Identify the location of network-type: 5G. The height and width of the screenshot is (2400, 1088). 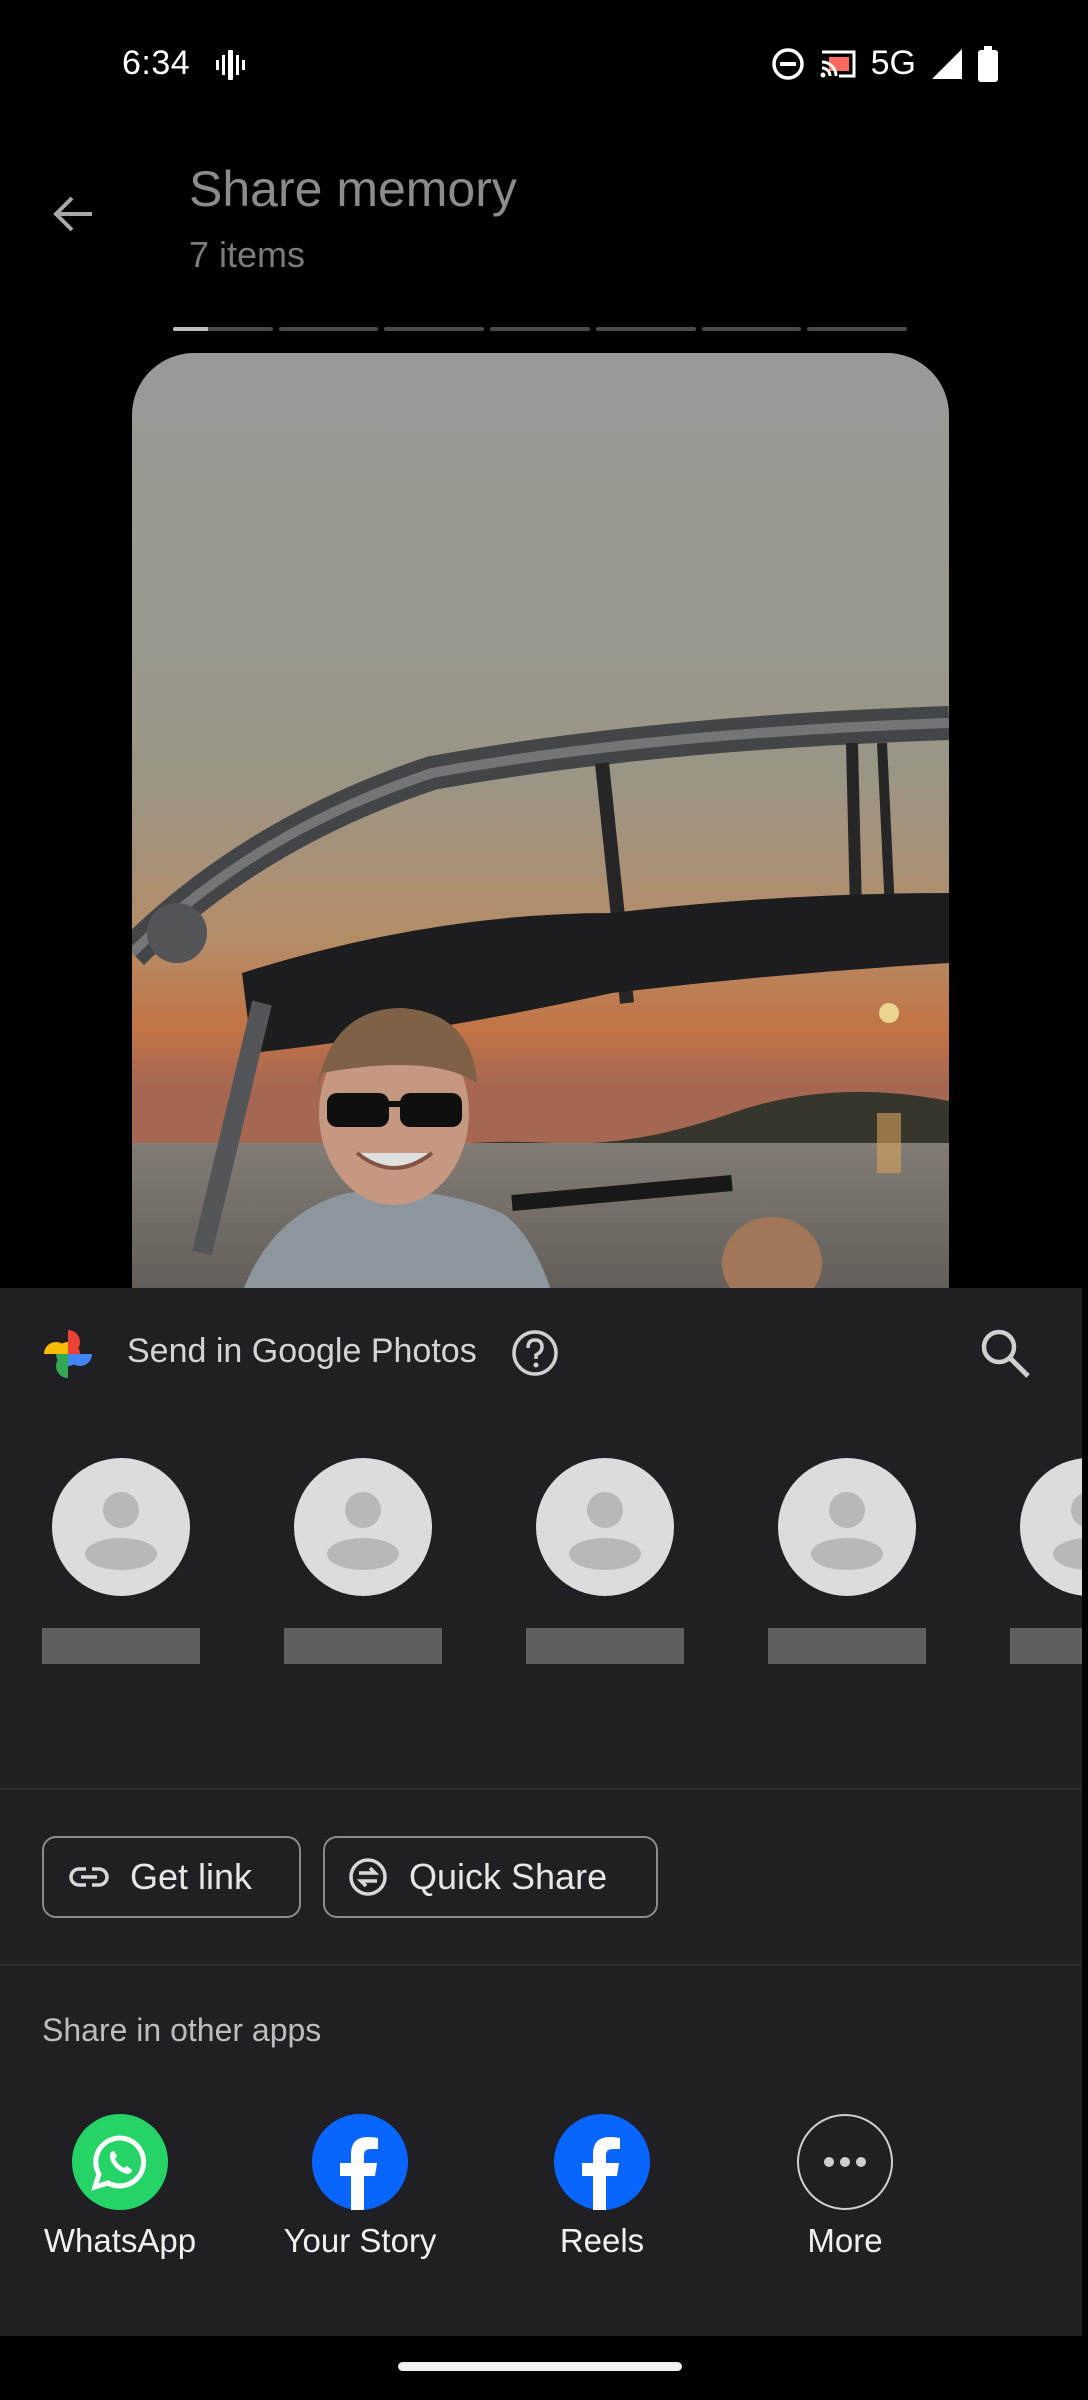
(893, 63).